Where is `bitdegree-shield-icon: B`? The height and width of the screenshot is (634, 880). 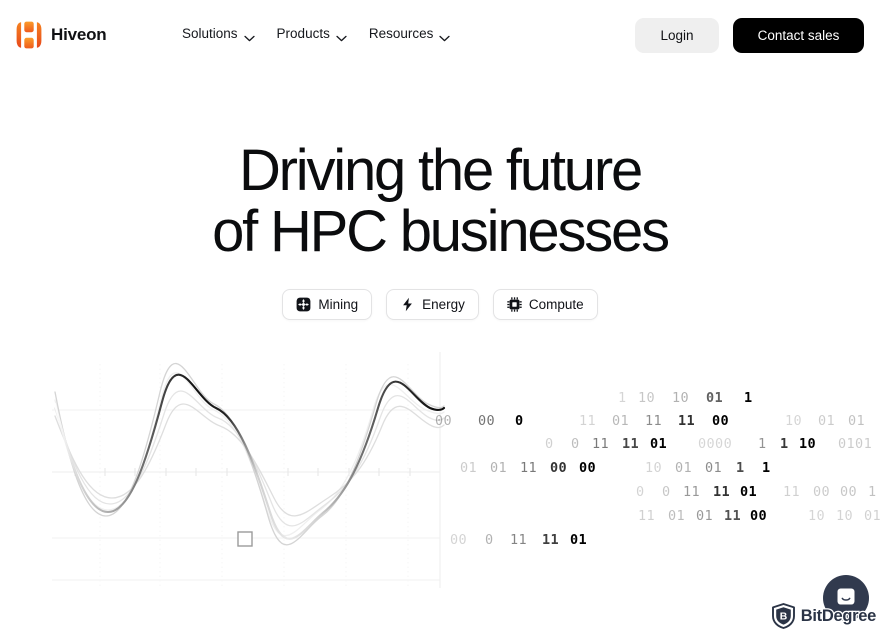
bitdegree-shield-icon: B is located at coordinates (783, 616).